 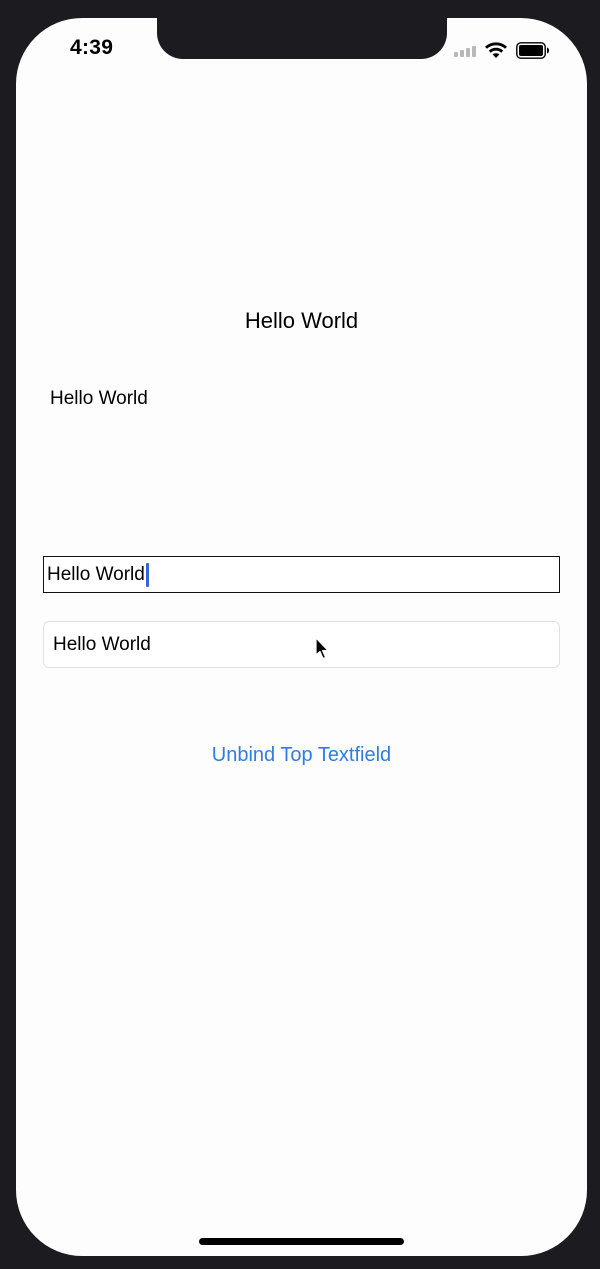 What do you see at coordinates (465, 50) in the screenshot?
I see `cellular-signal-icon` at bounding box center [465, 50].